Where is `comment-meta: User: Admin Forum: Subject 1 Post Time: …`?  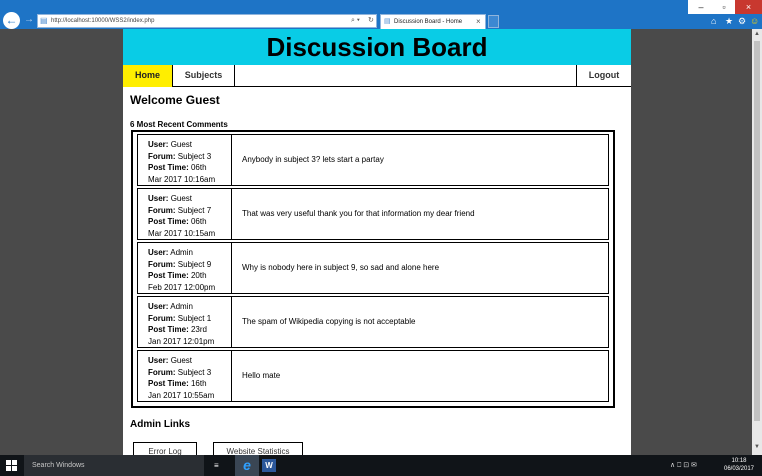 comment-meta: User: Admin Forum: Subject 1 Post Time: … is located at coordinates (185, 322).